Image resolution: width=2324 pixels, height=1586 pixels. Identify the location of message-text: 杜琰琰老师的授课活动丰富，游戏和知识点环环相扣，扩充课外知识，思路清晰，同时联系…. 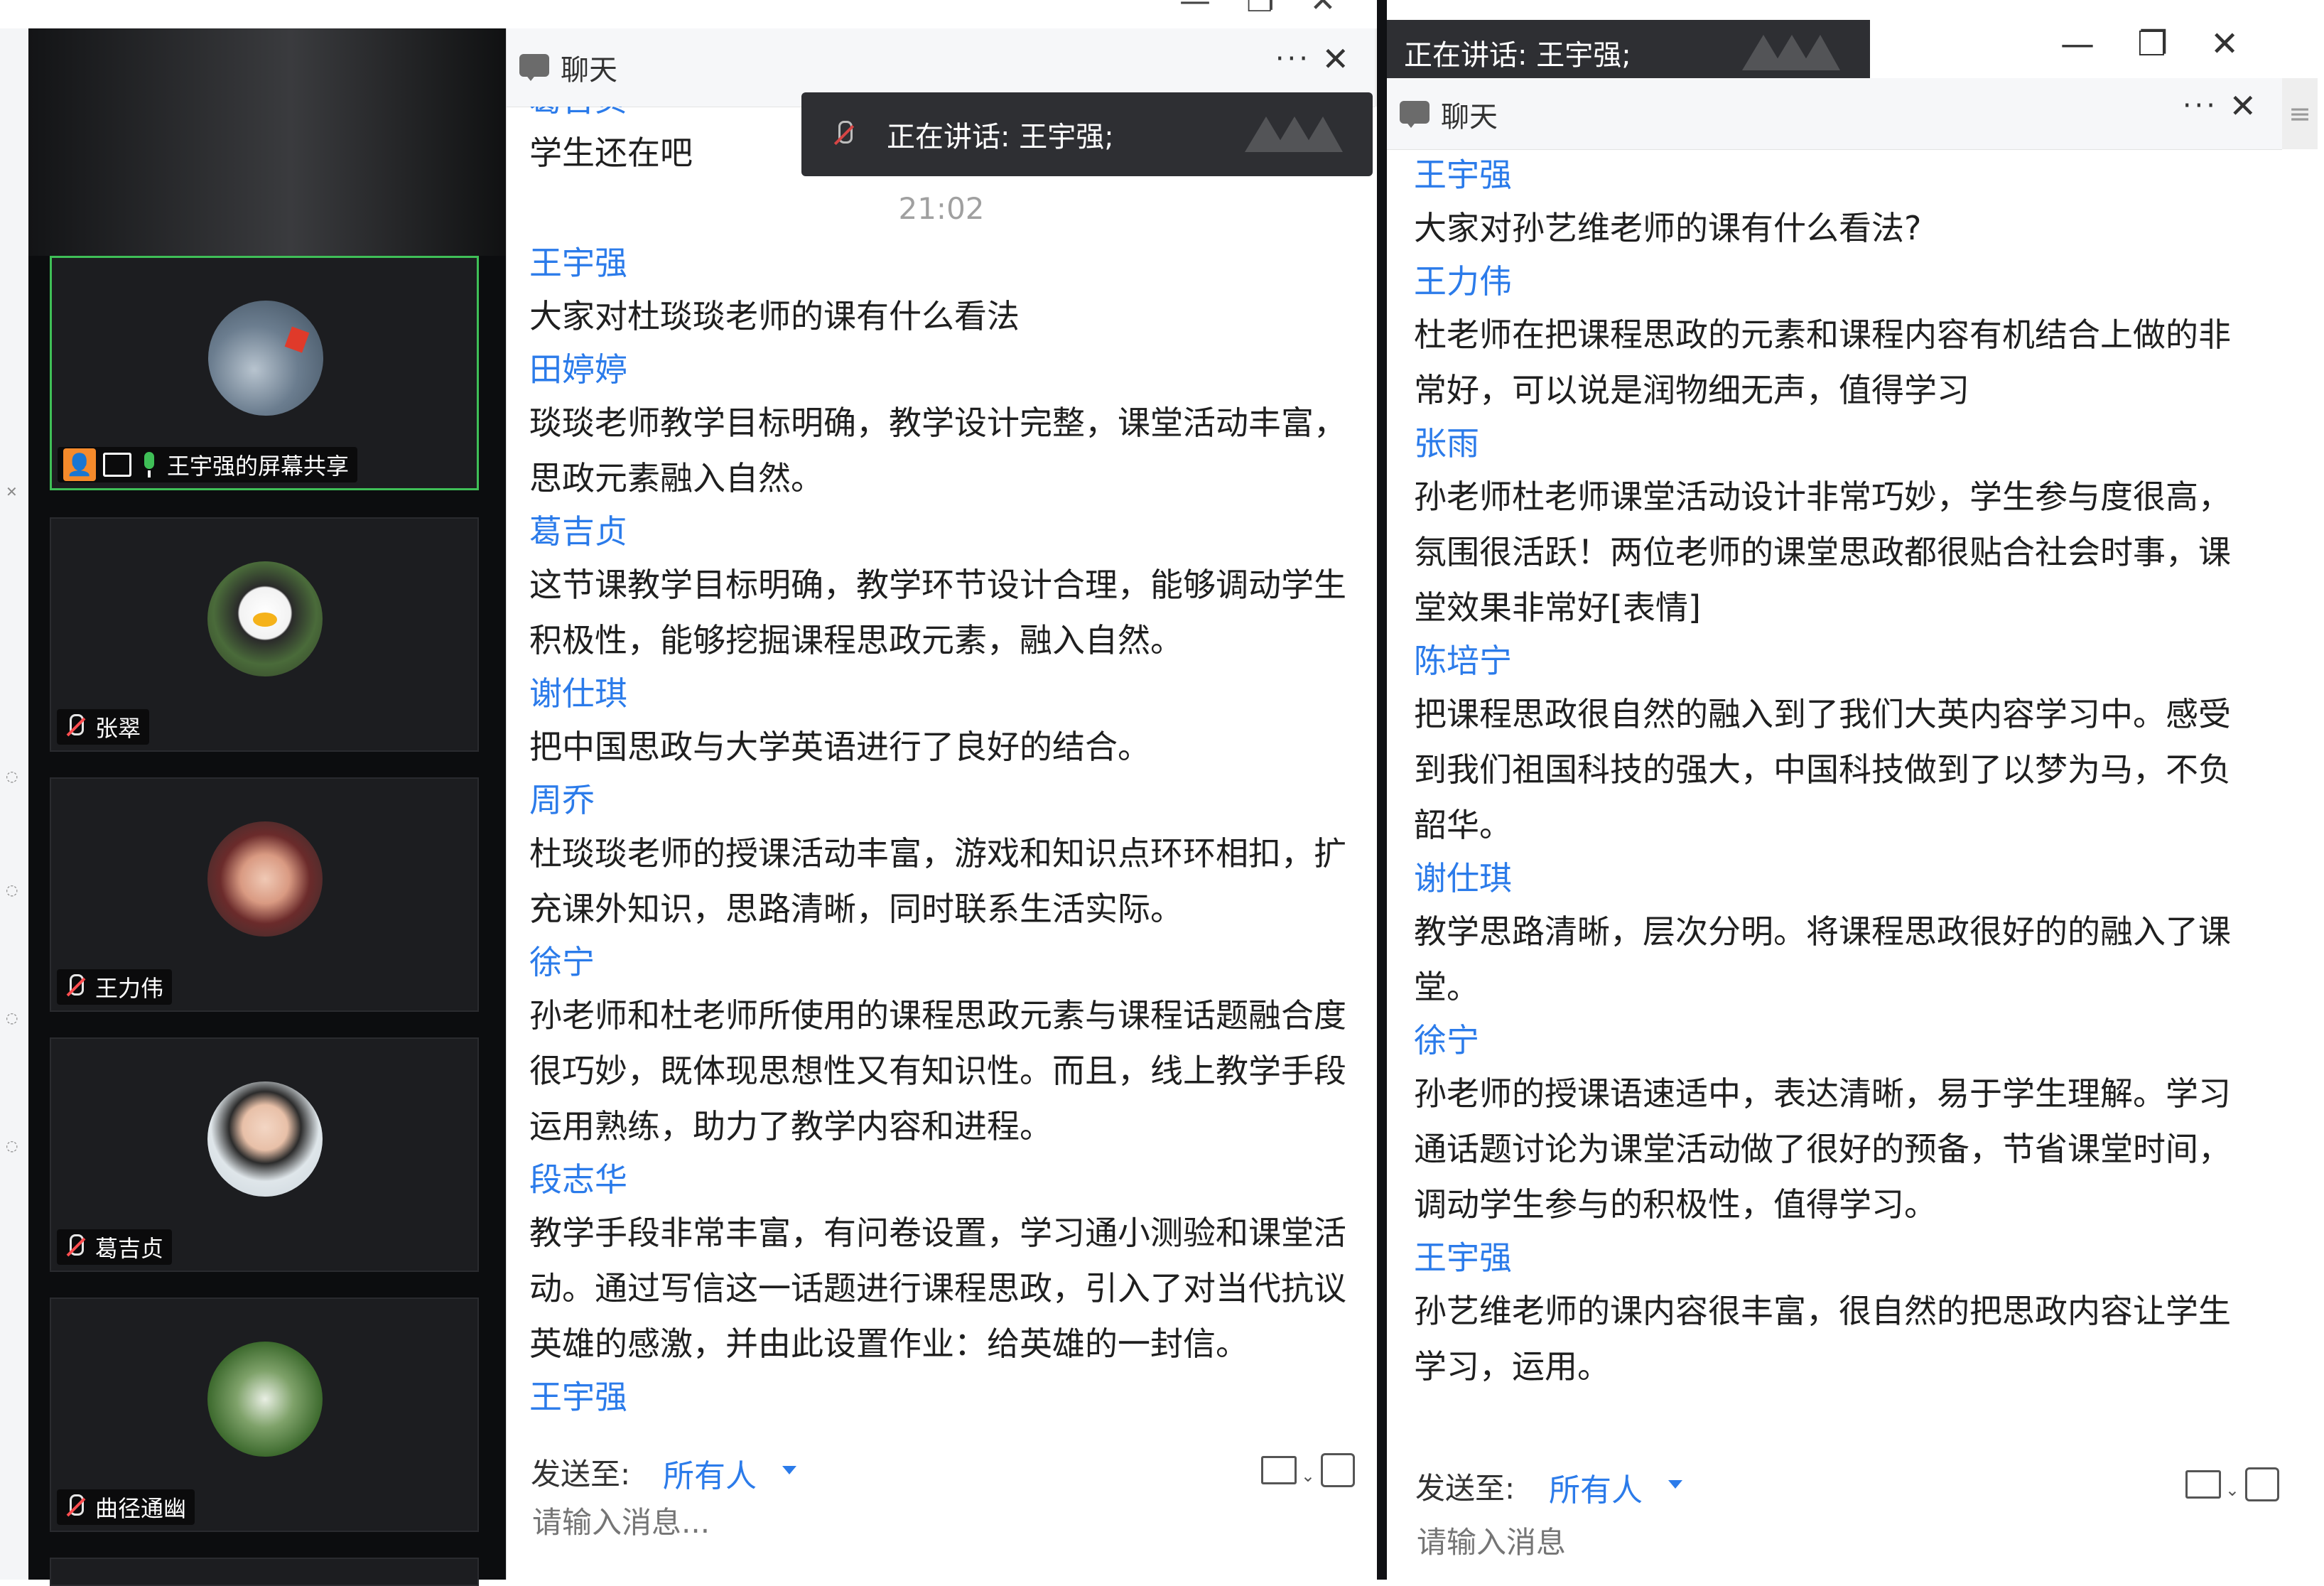
(937, 881).